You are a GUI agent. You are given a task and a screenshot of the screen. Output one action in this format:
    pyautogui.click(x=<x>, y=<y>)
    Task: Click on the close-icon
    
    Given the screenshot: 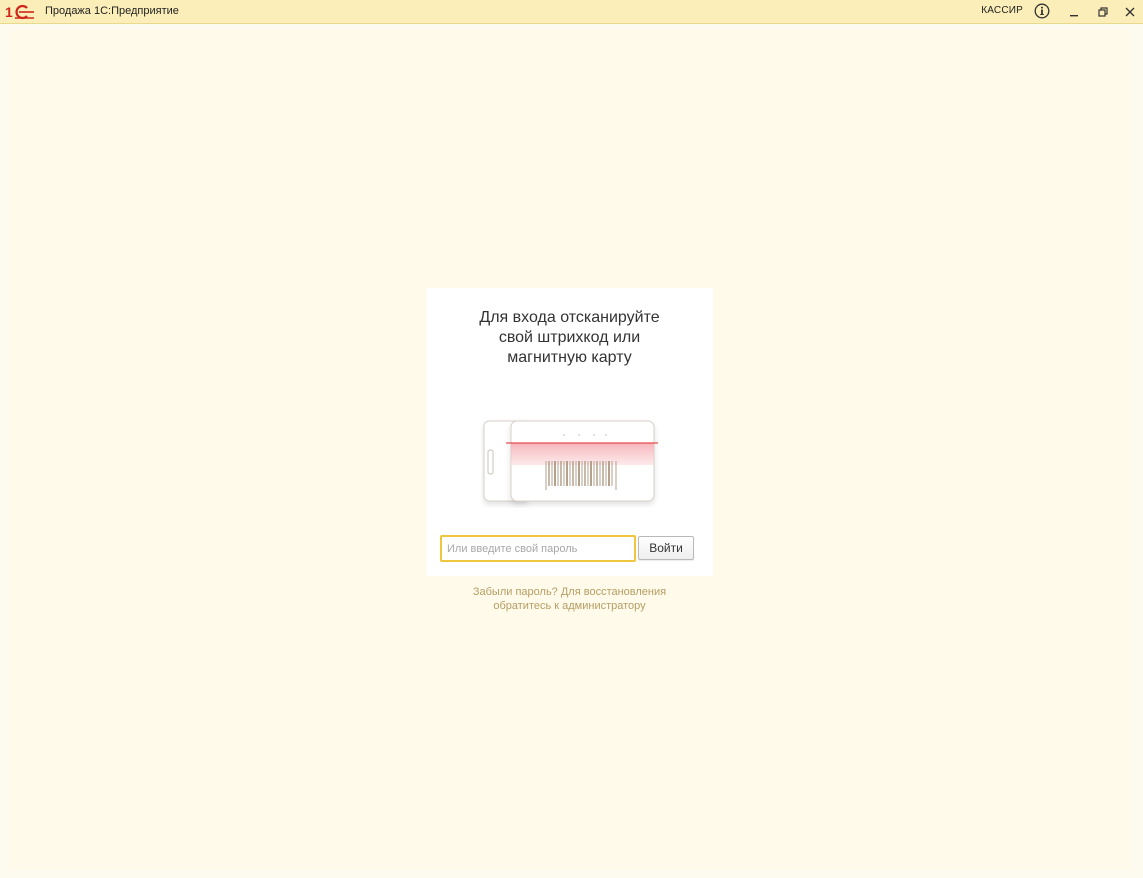 What is the action you would take?
    pyautogui.click(x=1130, y=12)
    